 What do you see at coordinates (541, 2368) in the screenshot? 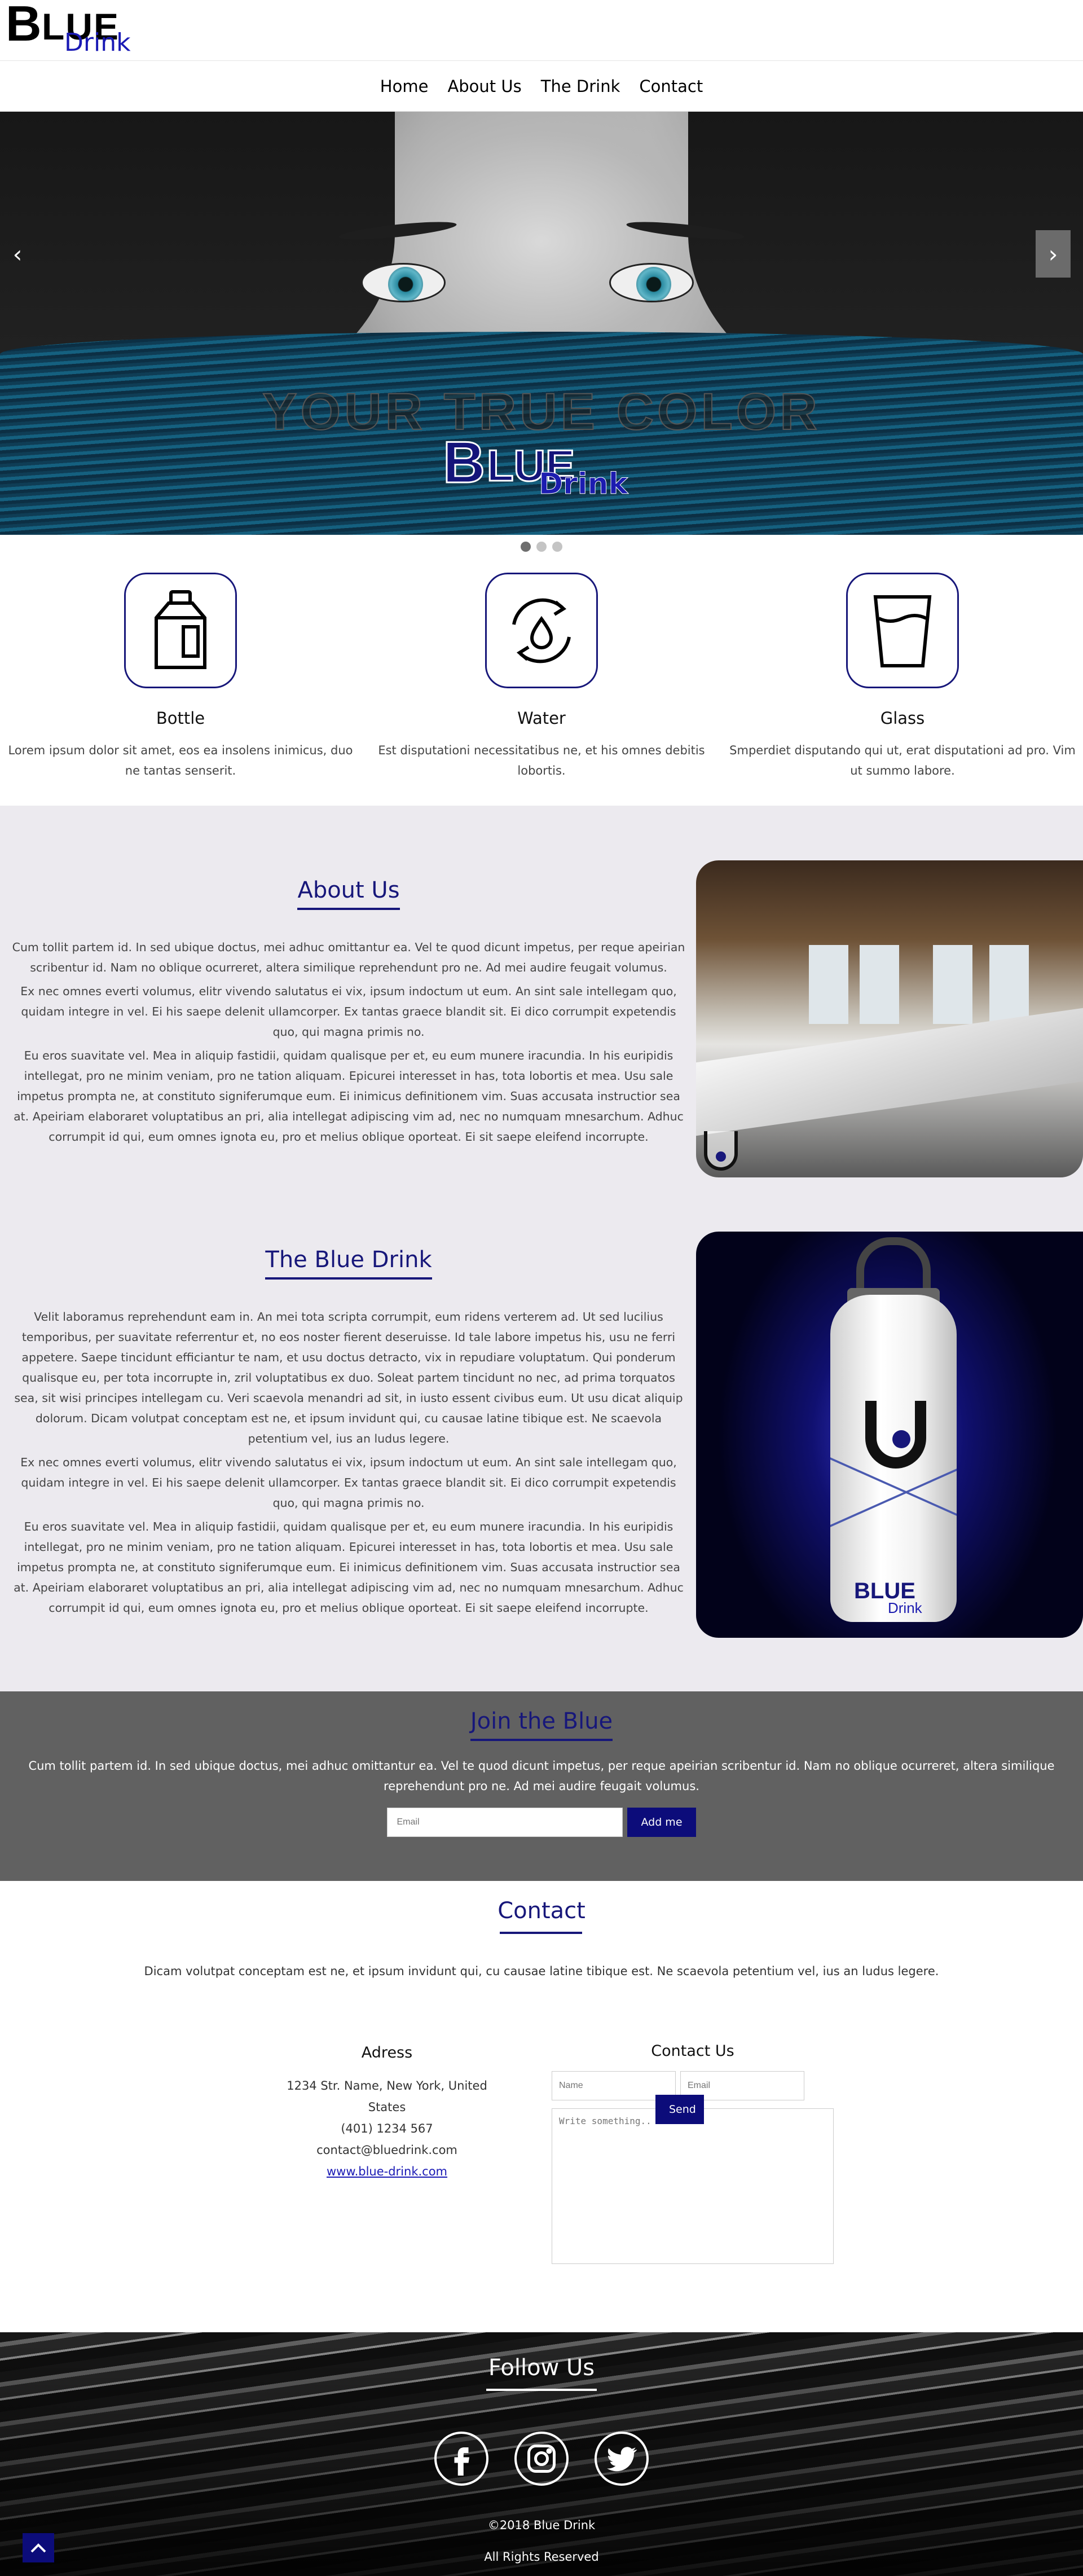
I see `follow-title: Follow Us` at bounding box center [541, 2368].